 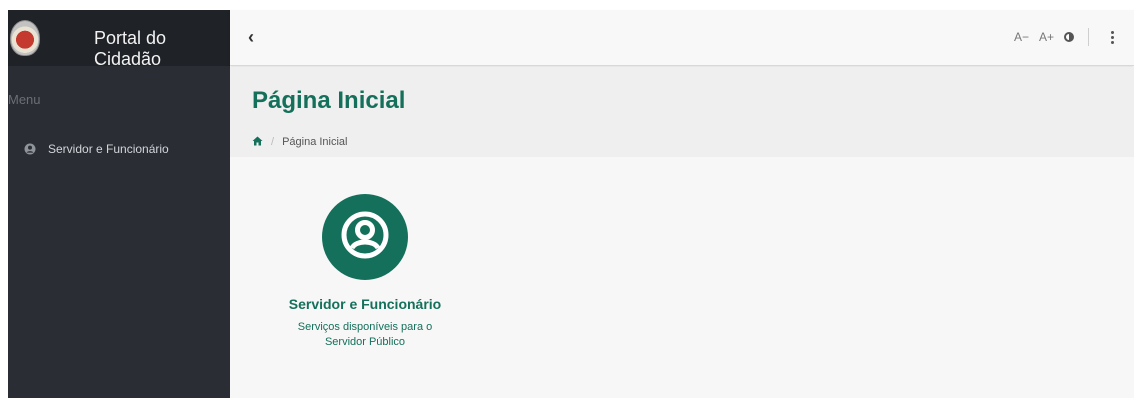 I want to click on coat-of-arms-logo, so click(x=25, y=38).